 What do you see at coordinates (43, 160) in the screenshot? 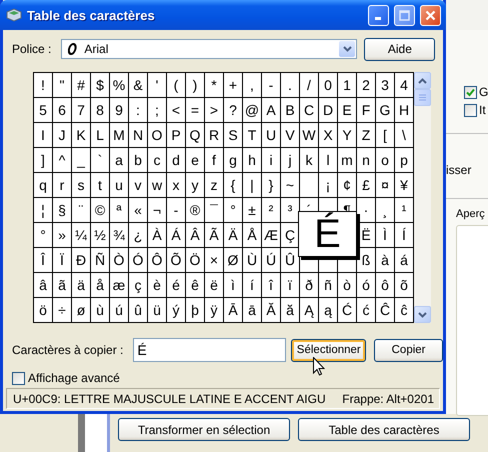
I see `character-cell: ]` at bounding box center [43, 160].